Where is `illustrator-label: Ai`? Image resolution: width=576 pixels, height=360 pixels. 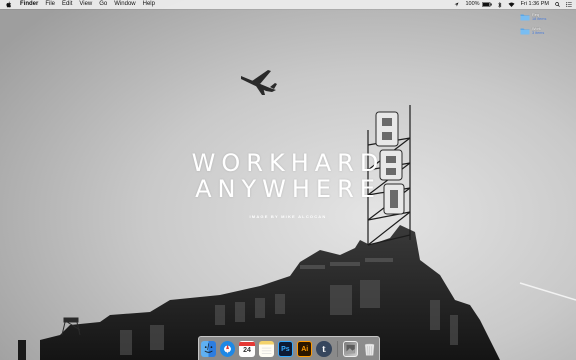
illustrator-label: Ai is located at coordinates (305, 349).